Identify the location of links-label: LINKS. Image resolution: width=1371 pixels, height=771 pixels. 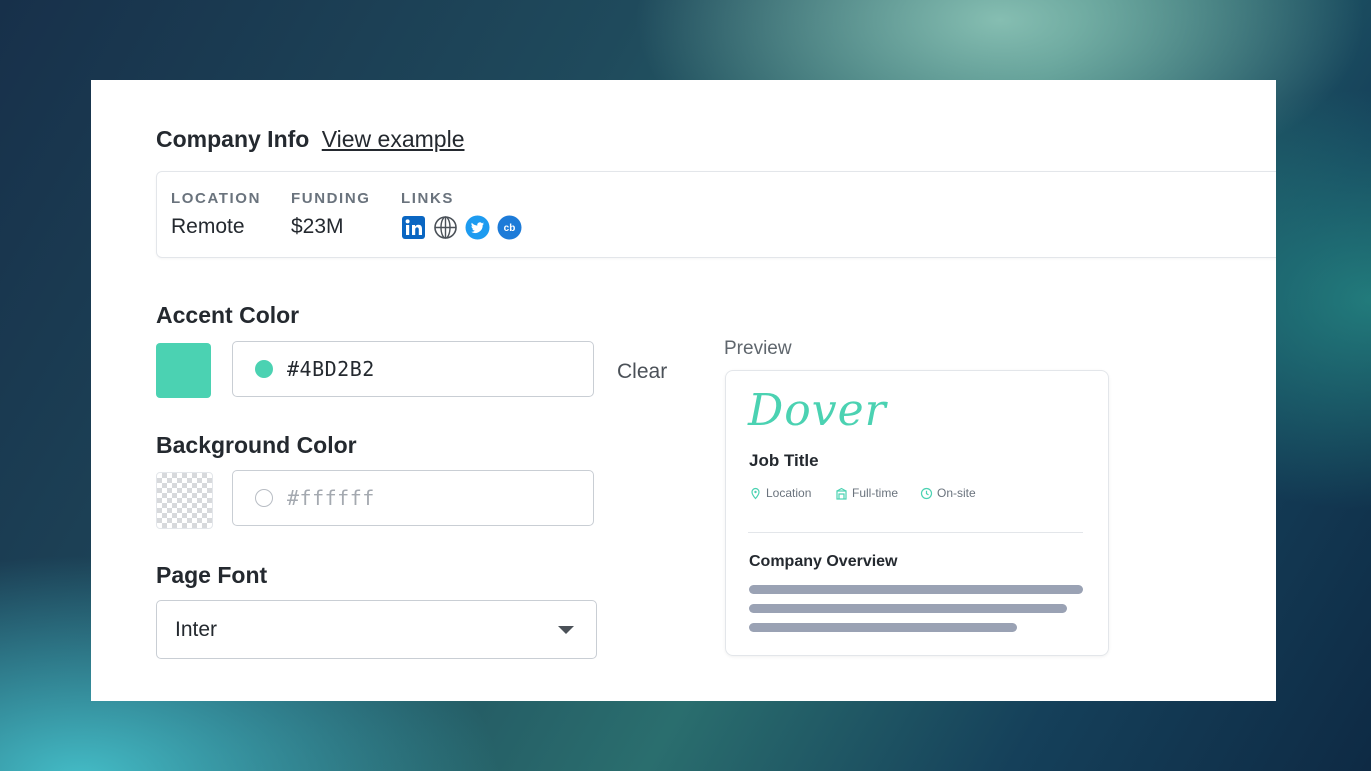
(427, 198).